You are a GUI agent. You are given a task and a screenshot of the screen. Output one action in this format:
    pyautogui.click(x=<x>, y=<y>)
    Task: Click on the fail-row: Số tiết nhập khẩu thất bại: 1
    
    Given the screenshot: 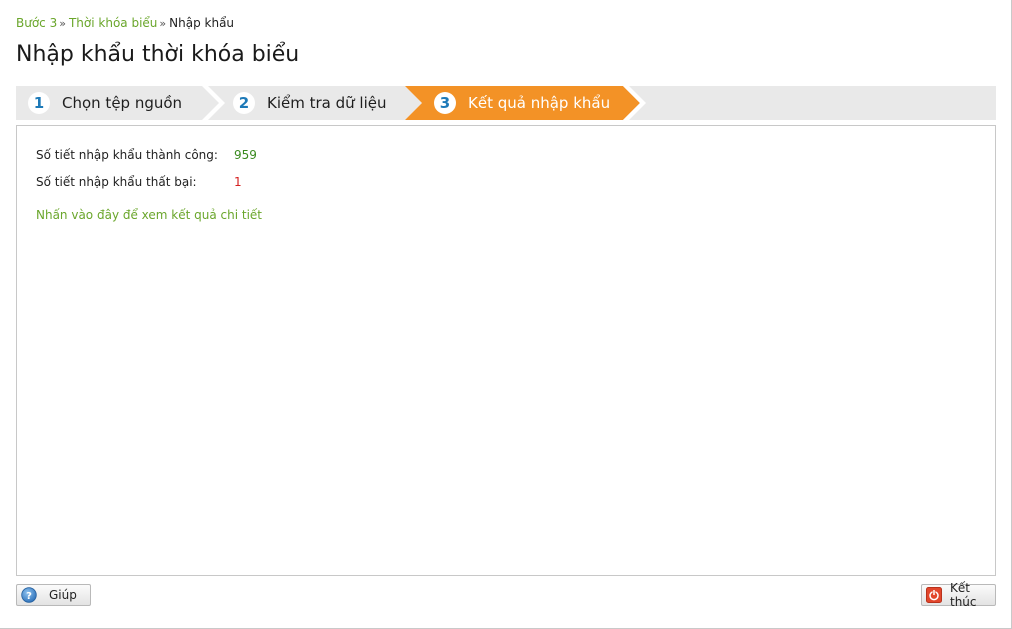 What is the action you would take?
    pyautogui.click(x=139, y=182)
    